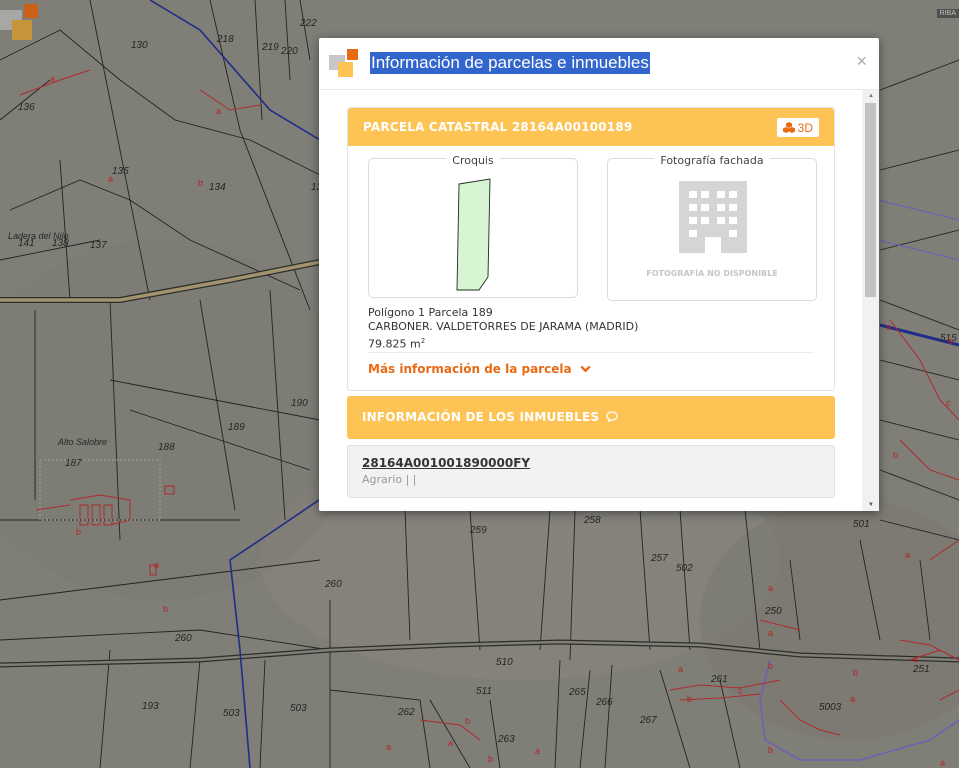 This screenshot has height=768, width=959. Describe the element at coordinates (73, 463) in the screenshot. I see `parcel-number: 187` at that location.